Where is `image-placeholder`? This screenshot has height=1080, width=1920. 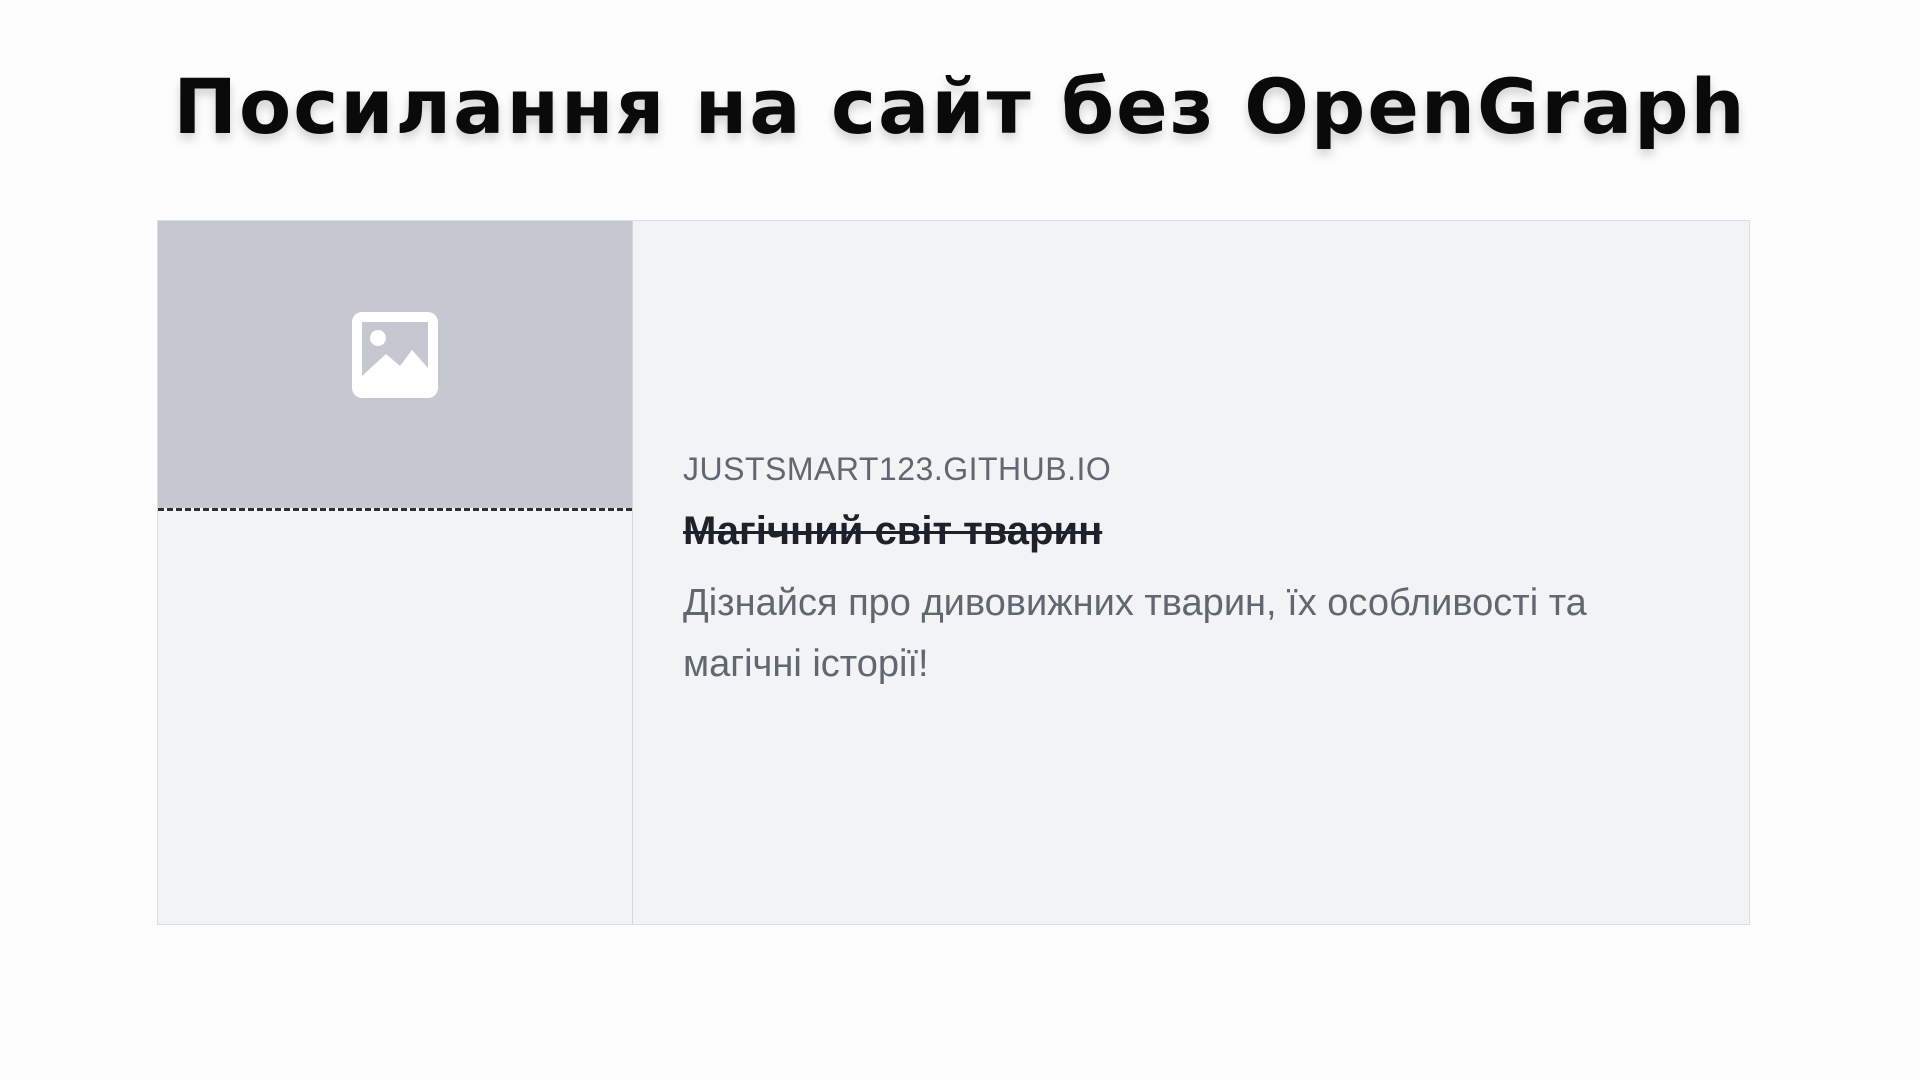
image-placeholder is located at coordinates (395, 364).